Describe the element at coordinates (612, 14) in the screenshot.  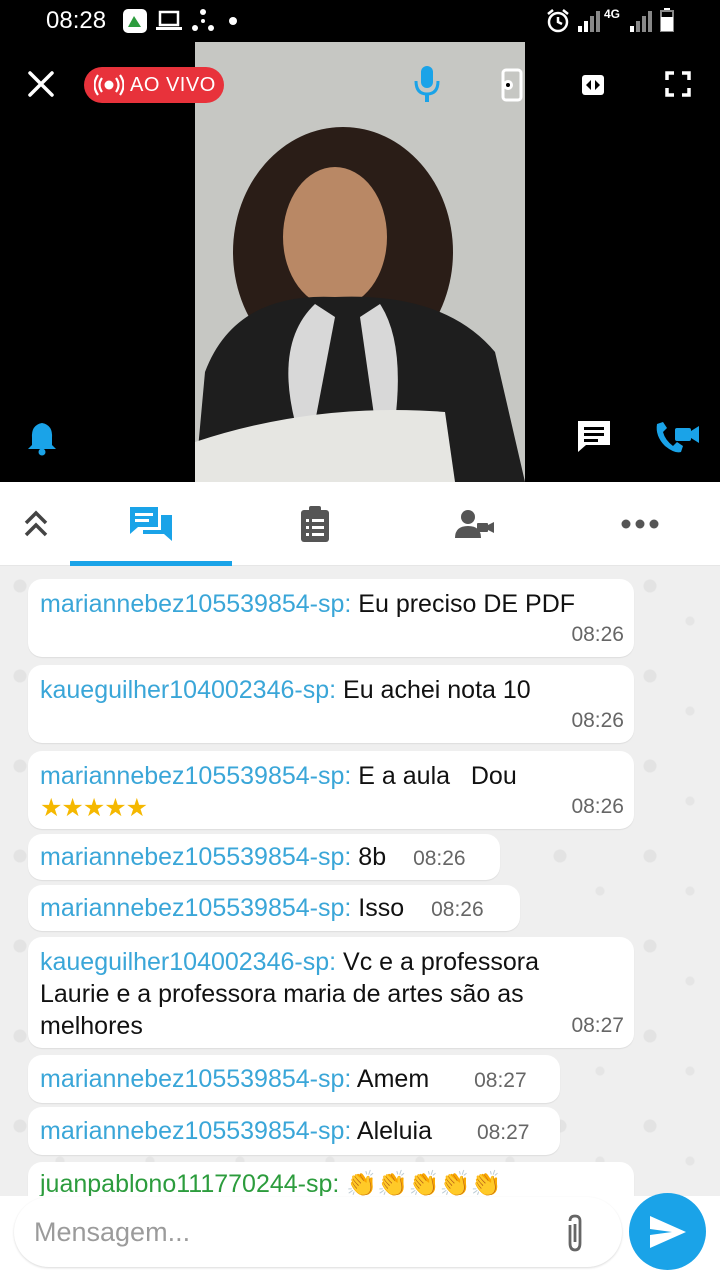
I see `network-type: 4G` at that location.